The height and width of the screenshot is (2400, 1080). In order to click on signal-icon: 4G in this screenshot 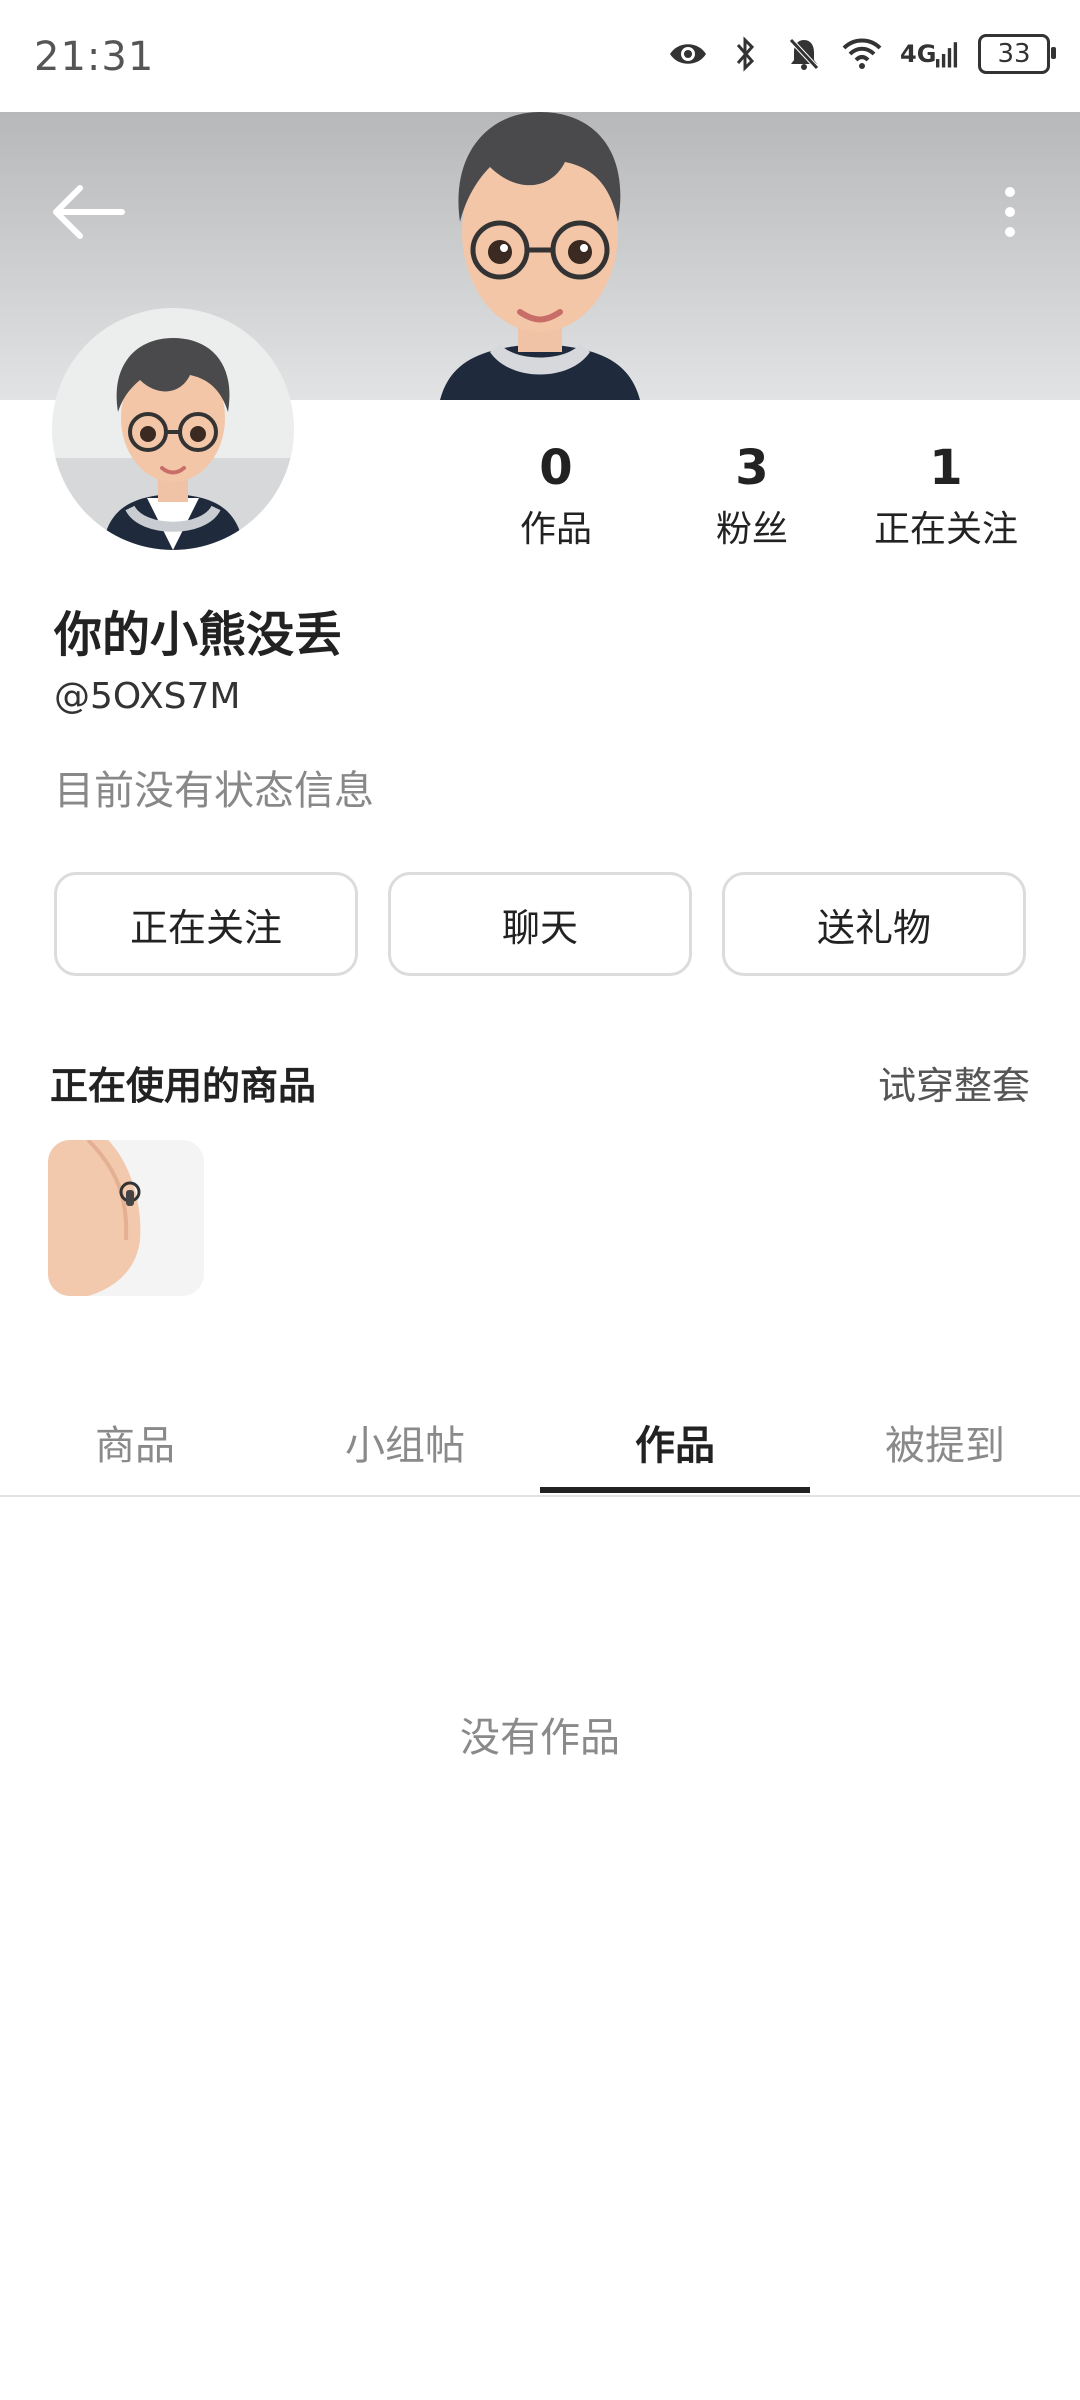, I will do `click(930, 54)`.